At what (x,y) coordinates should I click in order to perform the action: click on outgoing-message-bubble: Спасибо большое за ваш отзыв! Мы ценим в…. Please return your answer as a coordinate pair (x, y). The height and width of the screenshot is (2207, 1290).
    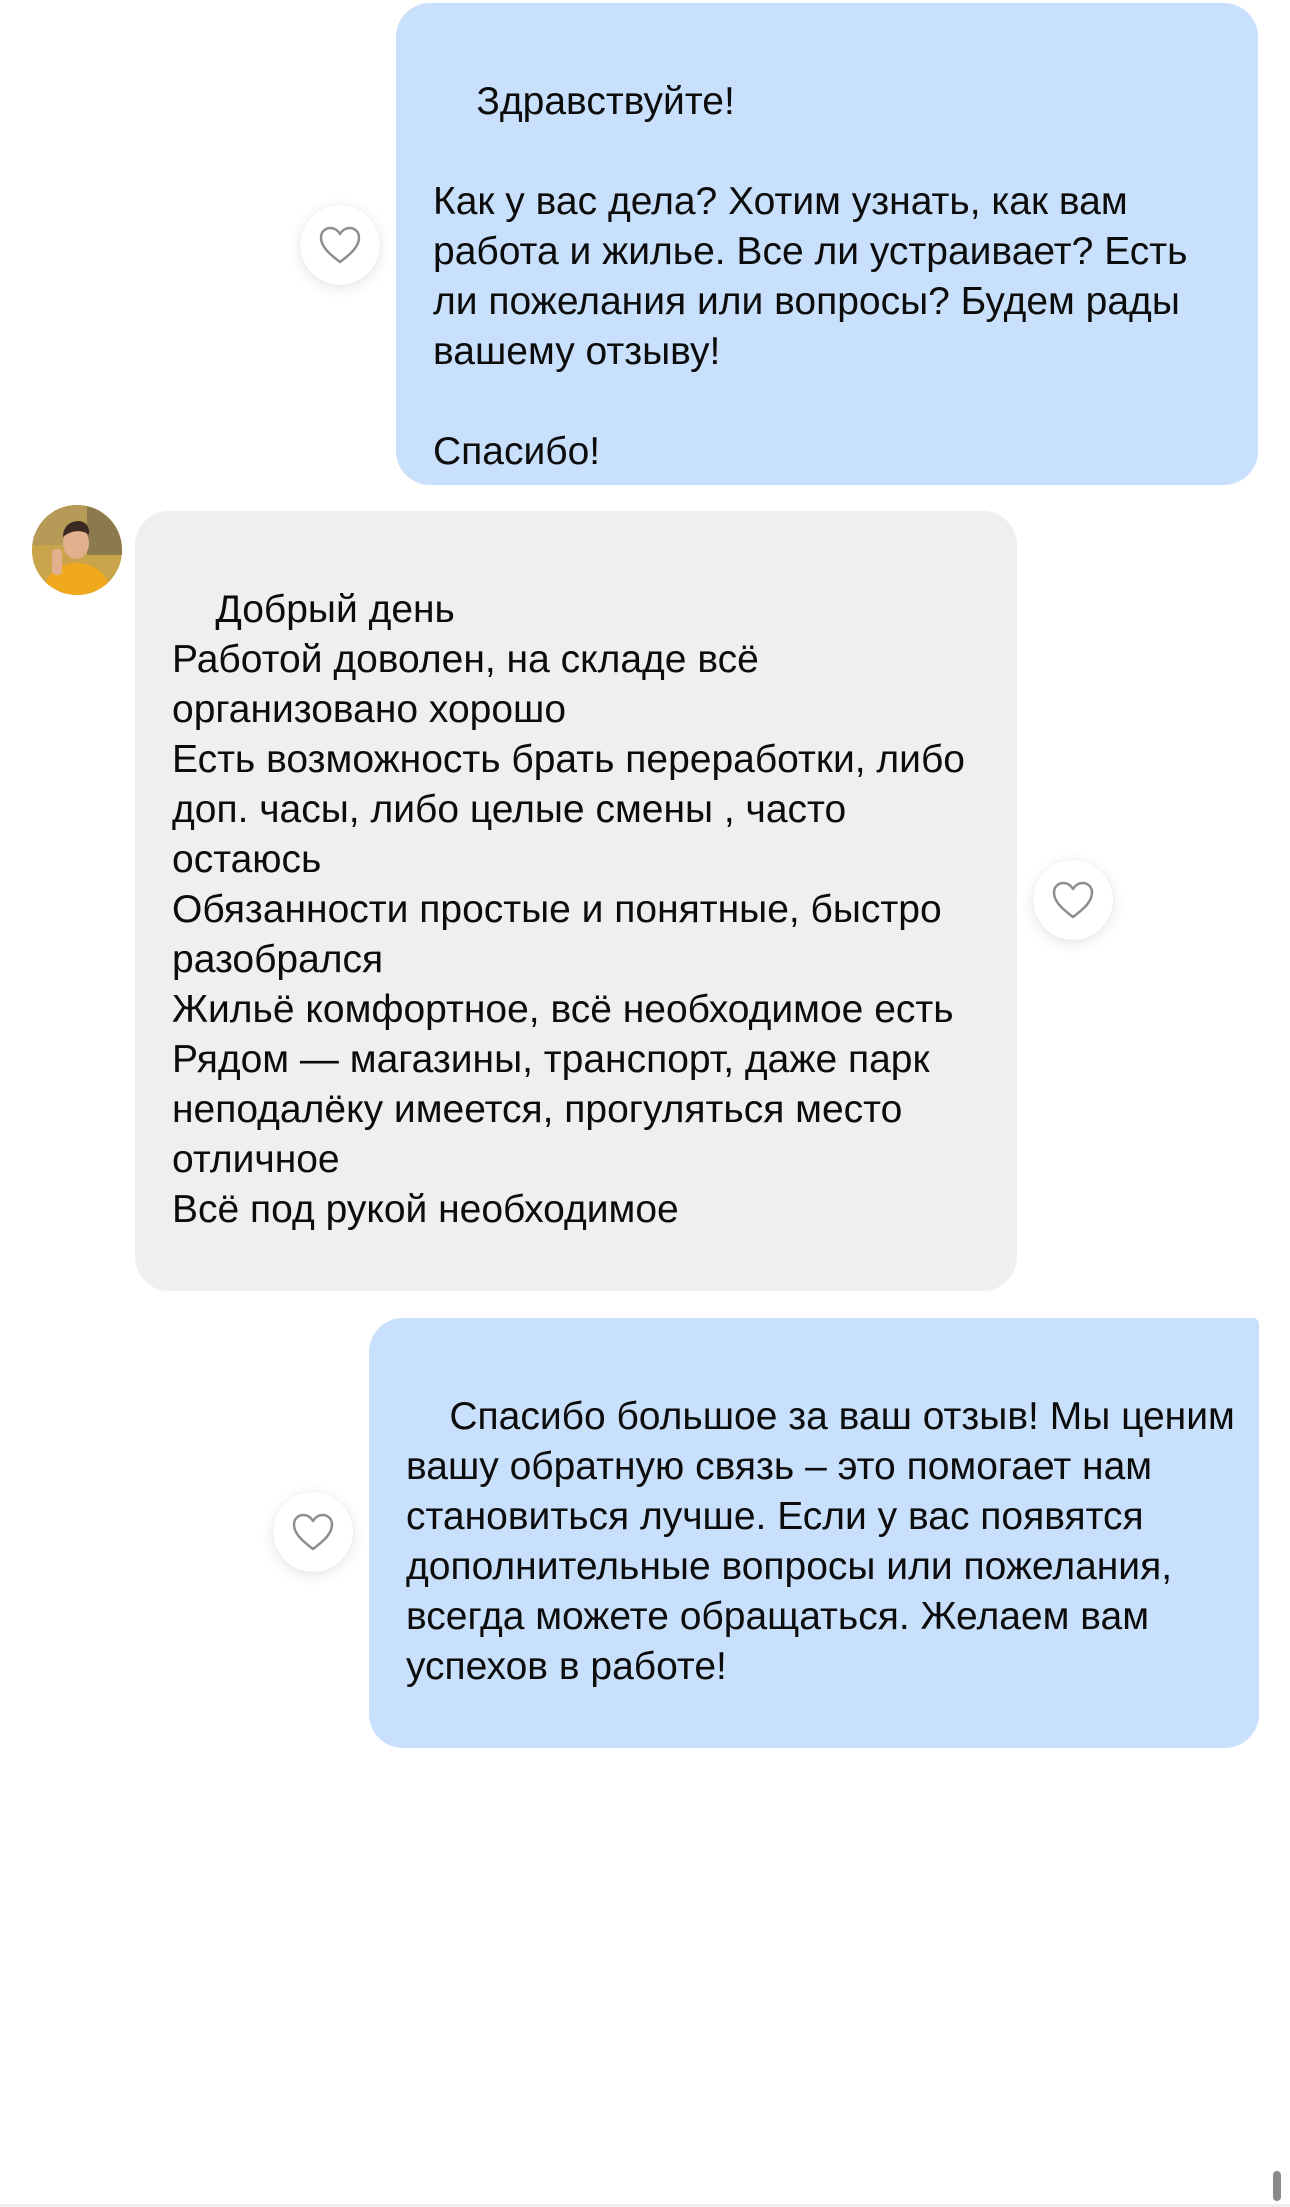
    Looking at the image, I should click on (814, 1533).